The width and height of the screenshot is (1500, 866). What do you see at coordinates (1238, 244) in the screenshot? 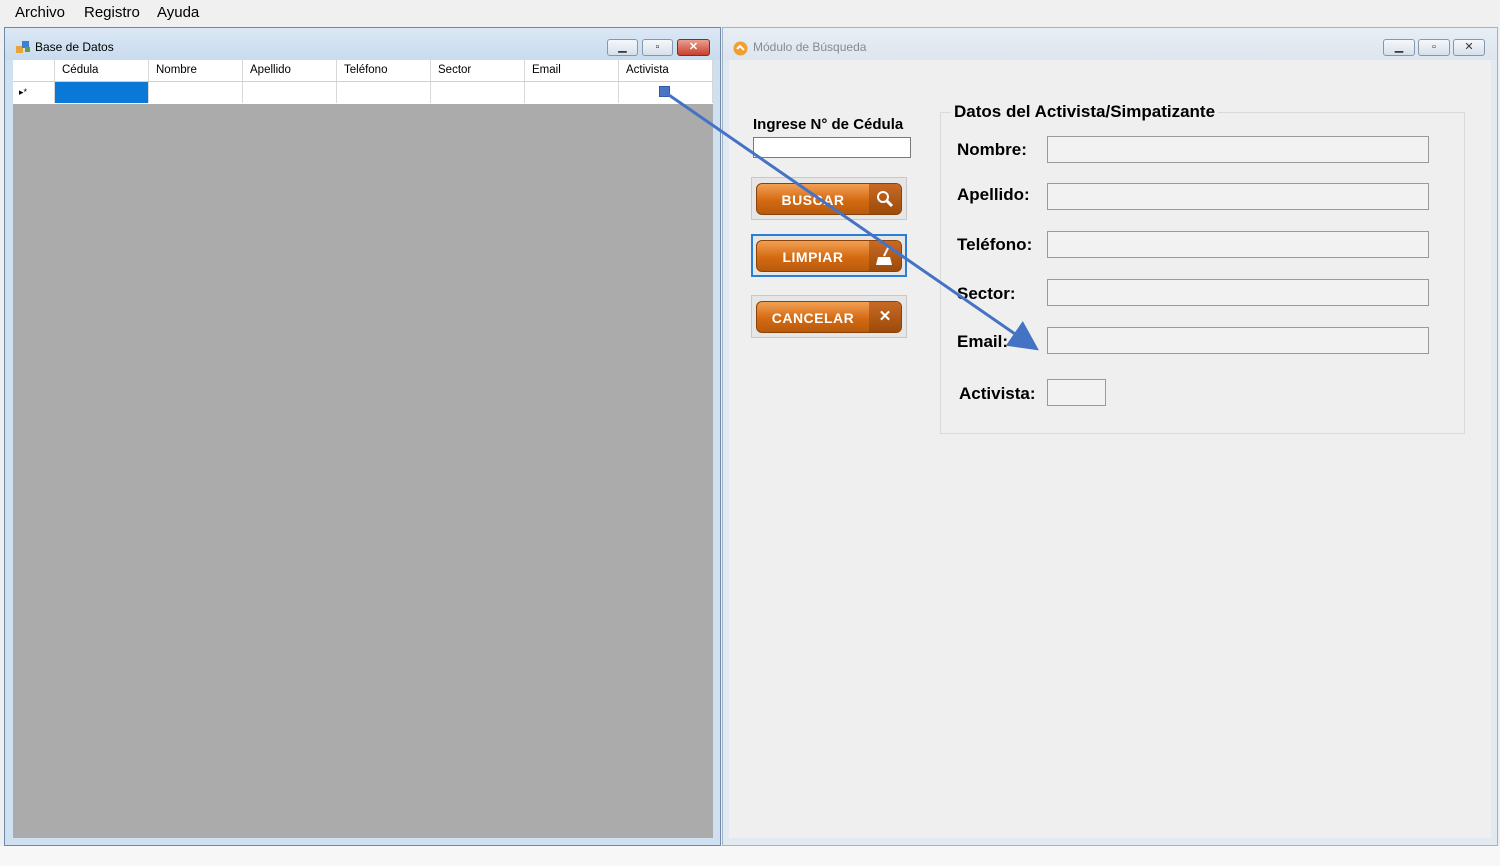
I see `telefono-field` at bounding box center [1238, 244].